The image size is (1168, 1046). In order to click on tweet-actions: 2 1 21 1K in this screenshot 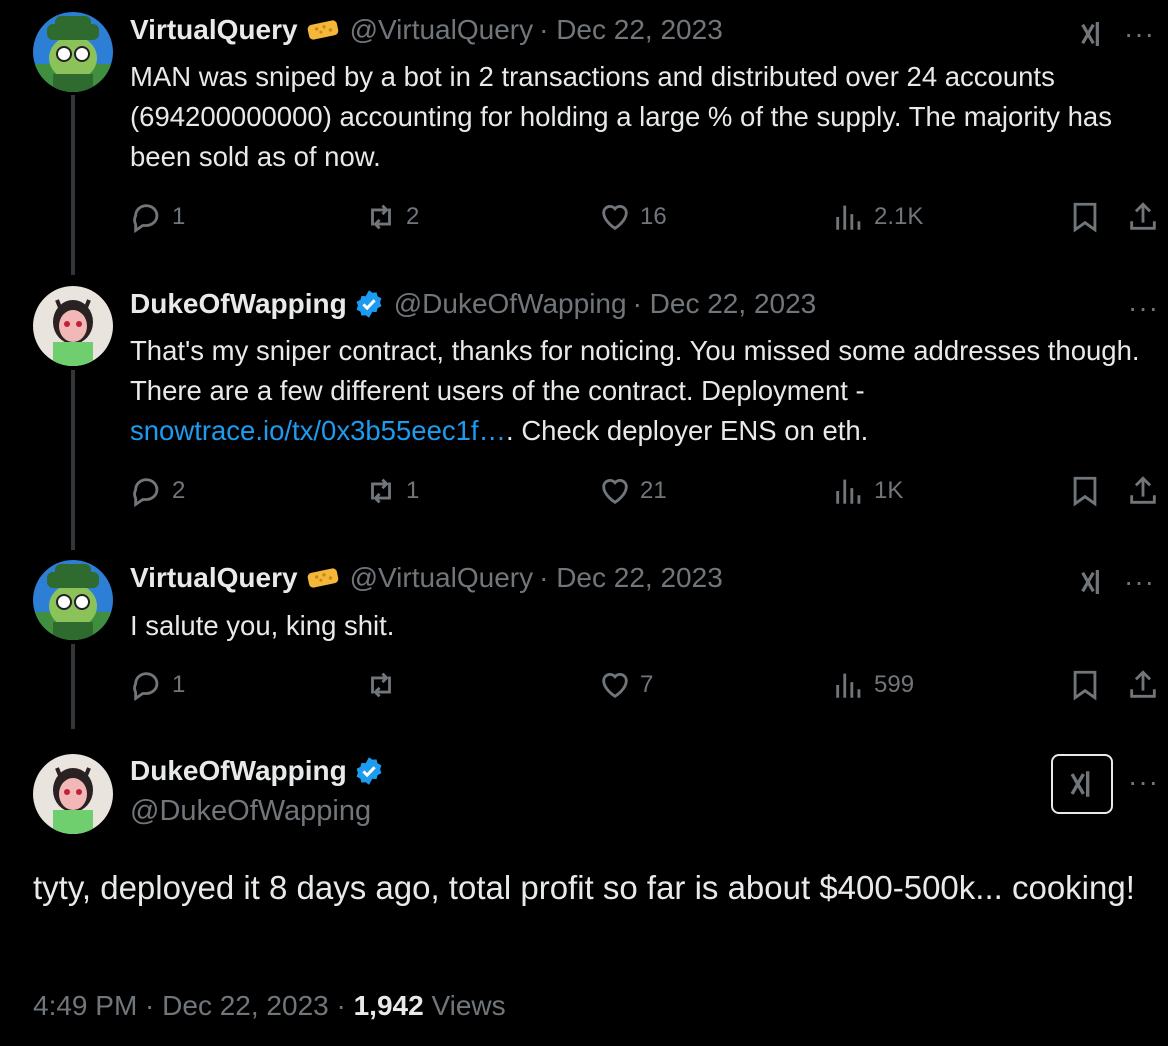, I will do `click(647, 494)`.